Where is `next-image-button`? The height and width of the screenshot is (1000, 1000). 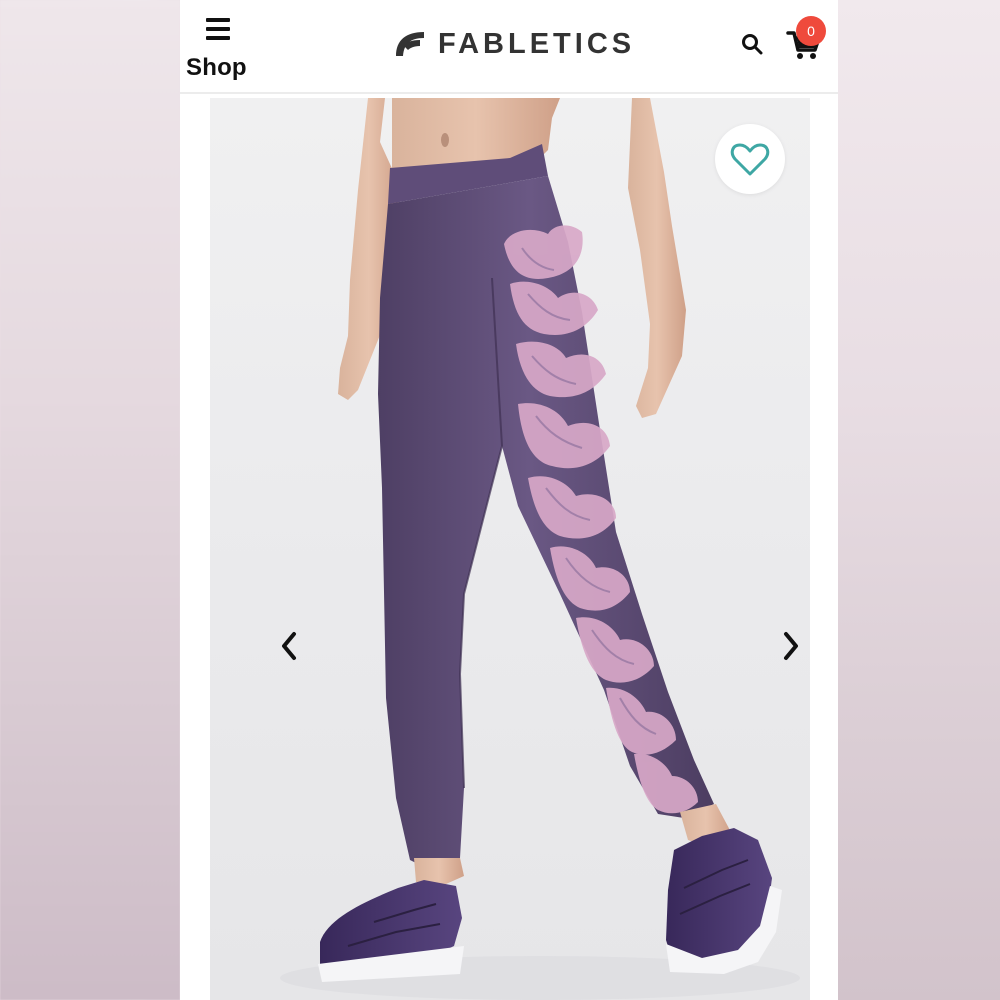 next-image-button is located at coordinates (791, 646).